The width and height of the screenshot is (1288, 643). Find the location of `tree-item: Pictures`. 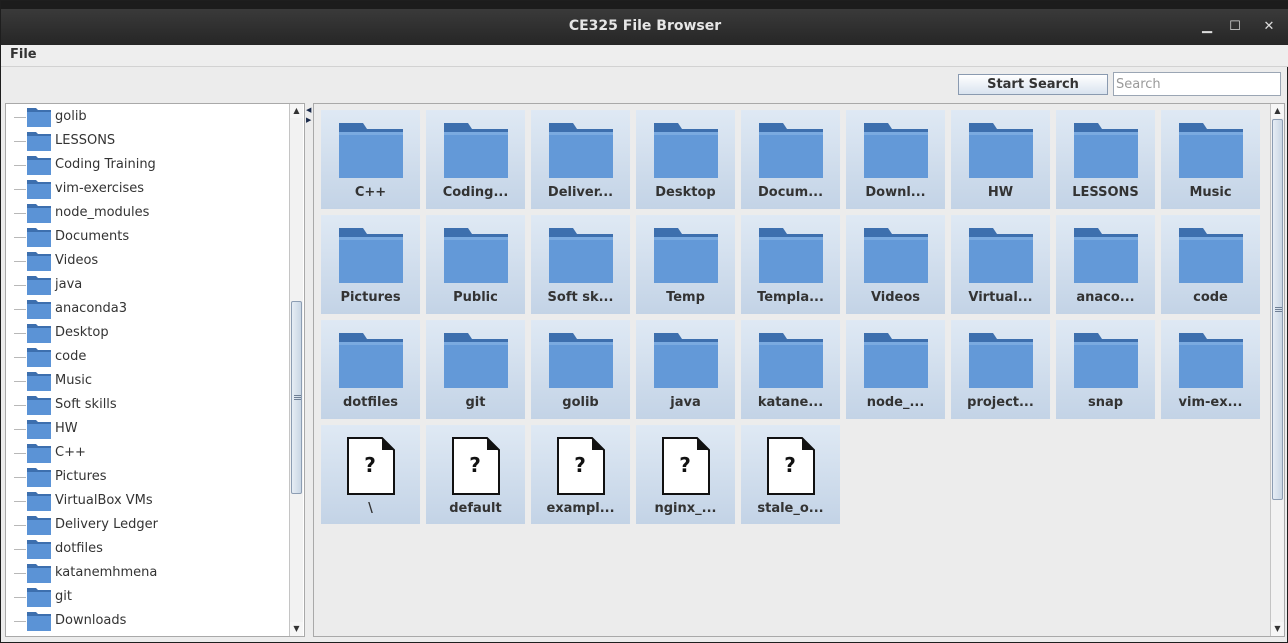

tree-item: Pictures is located at coordinates (147, 477).